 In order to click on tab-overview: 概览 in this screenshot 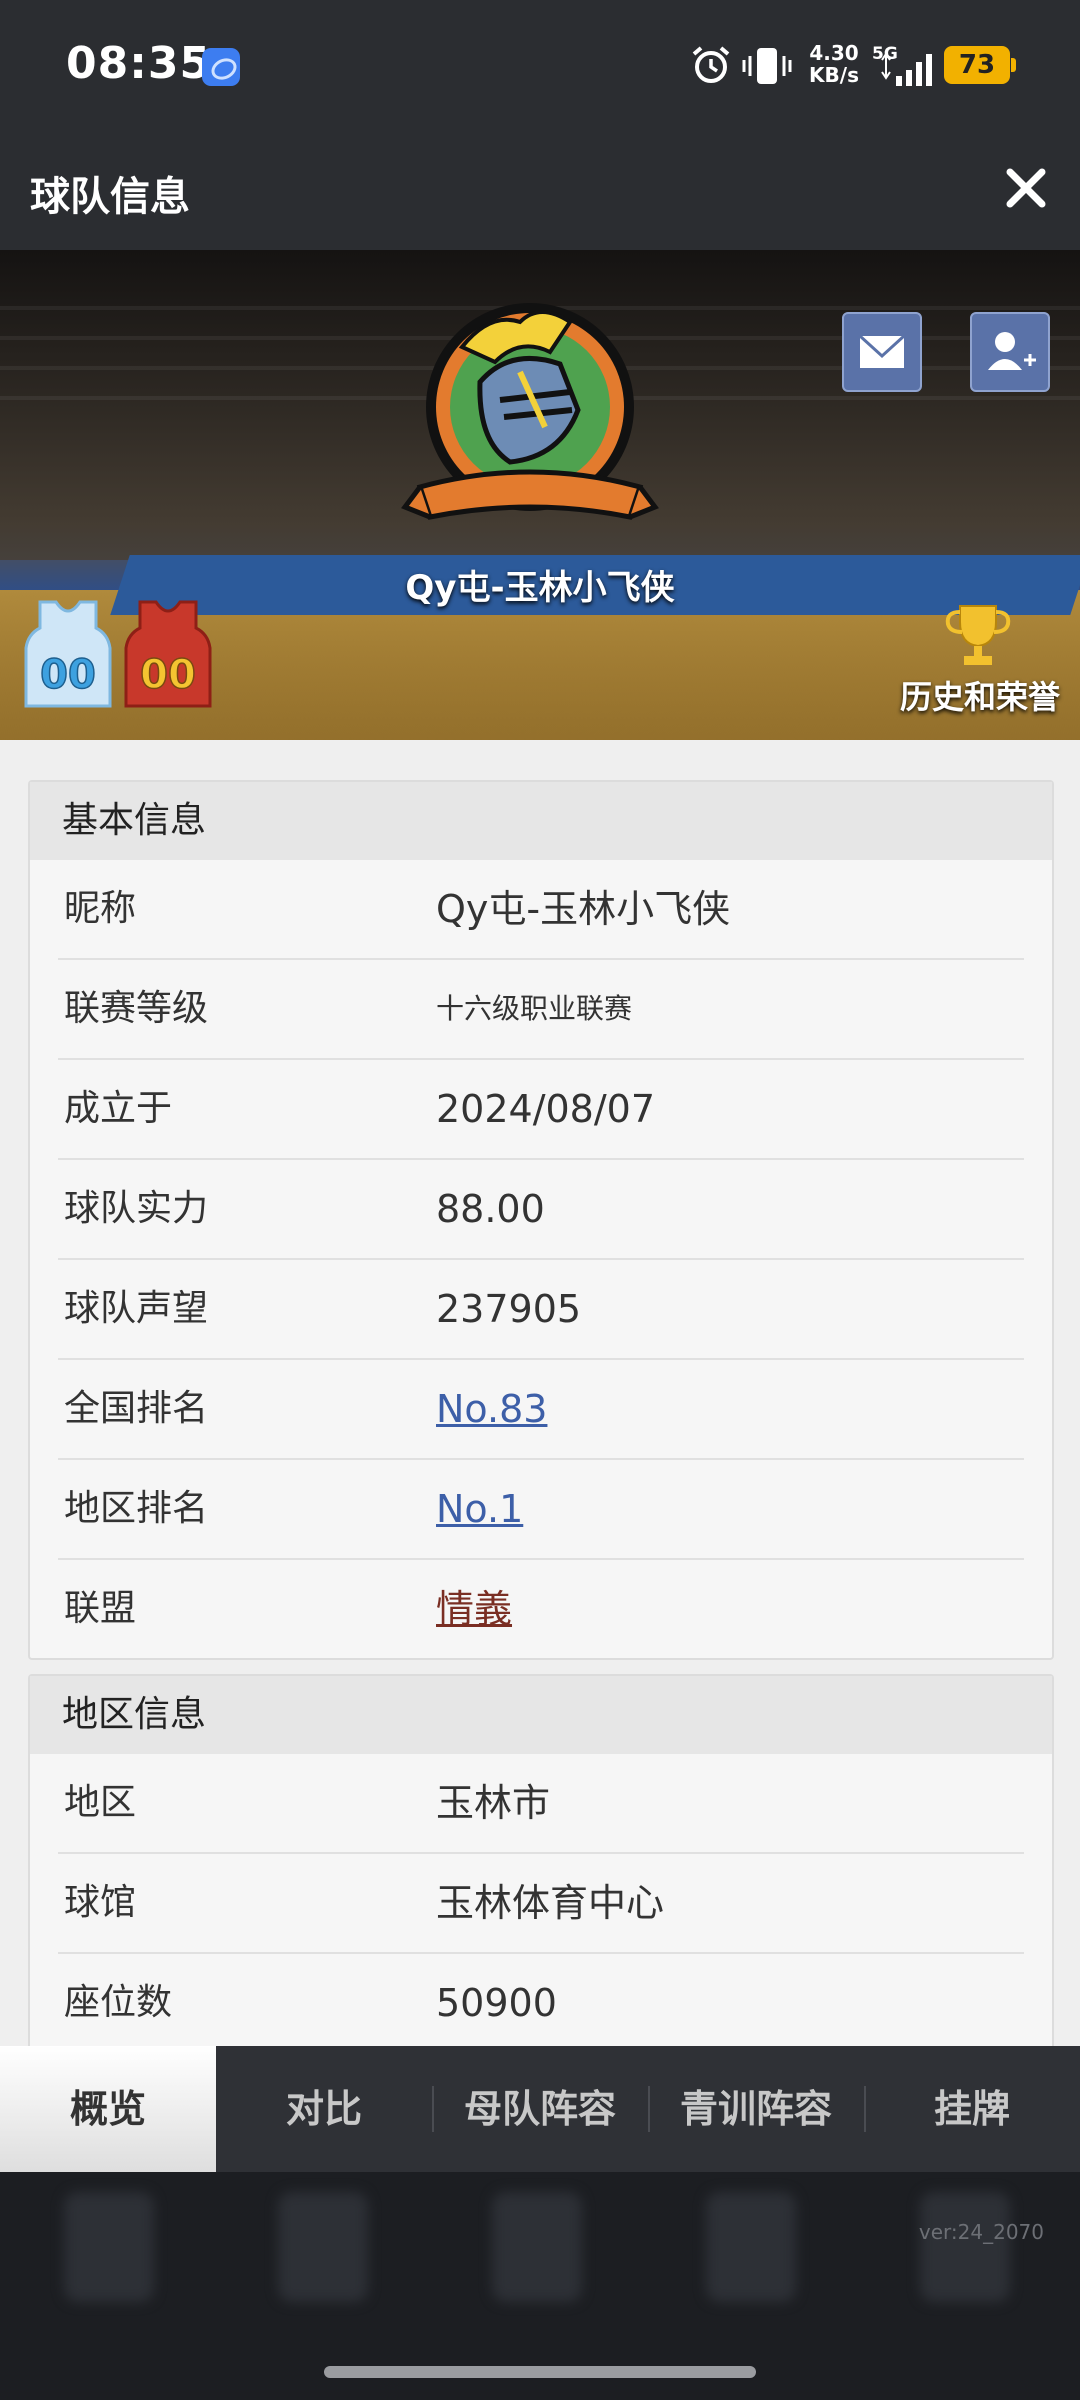, I will do `click(108, 2109)`.